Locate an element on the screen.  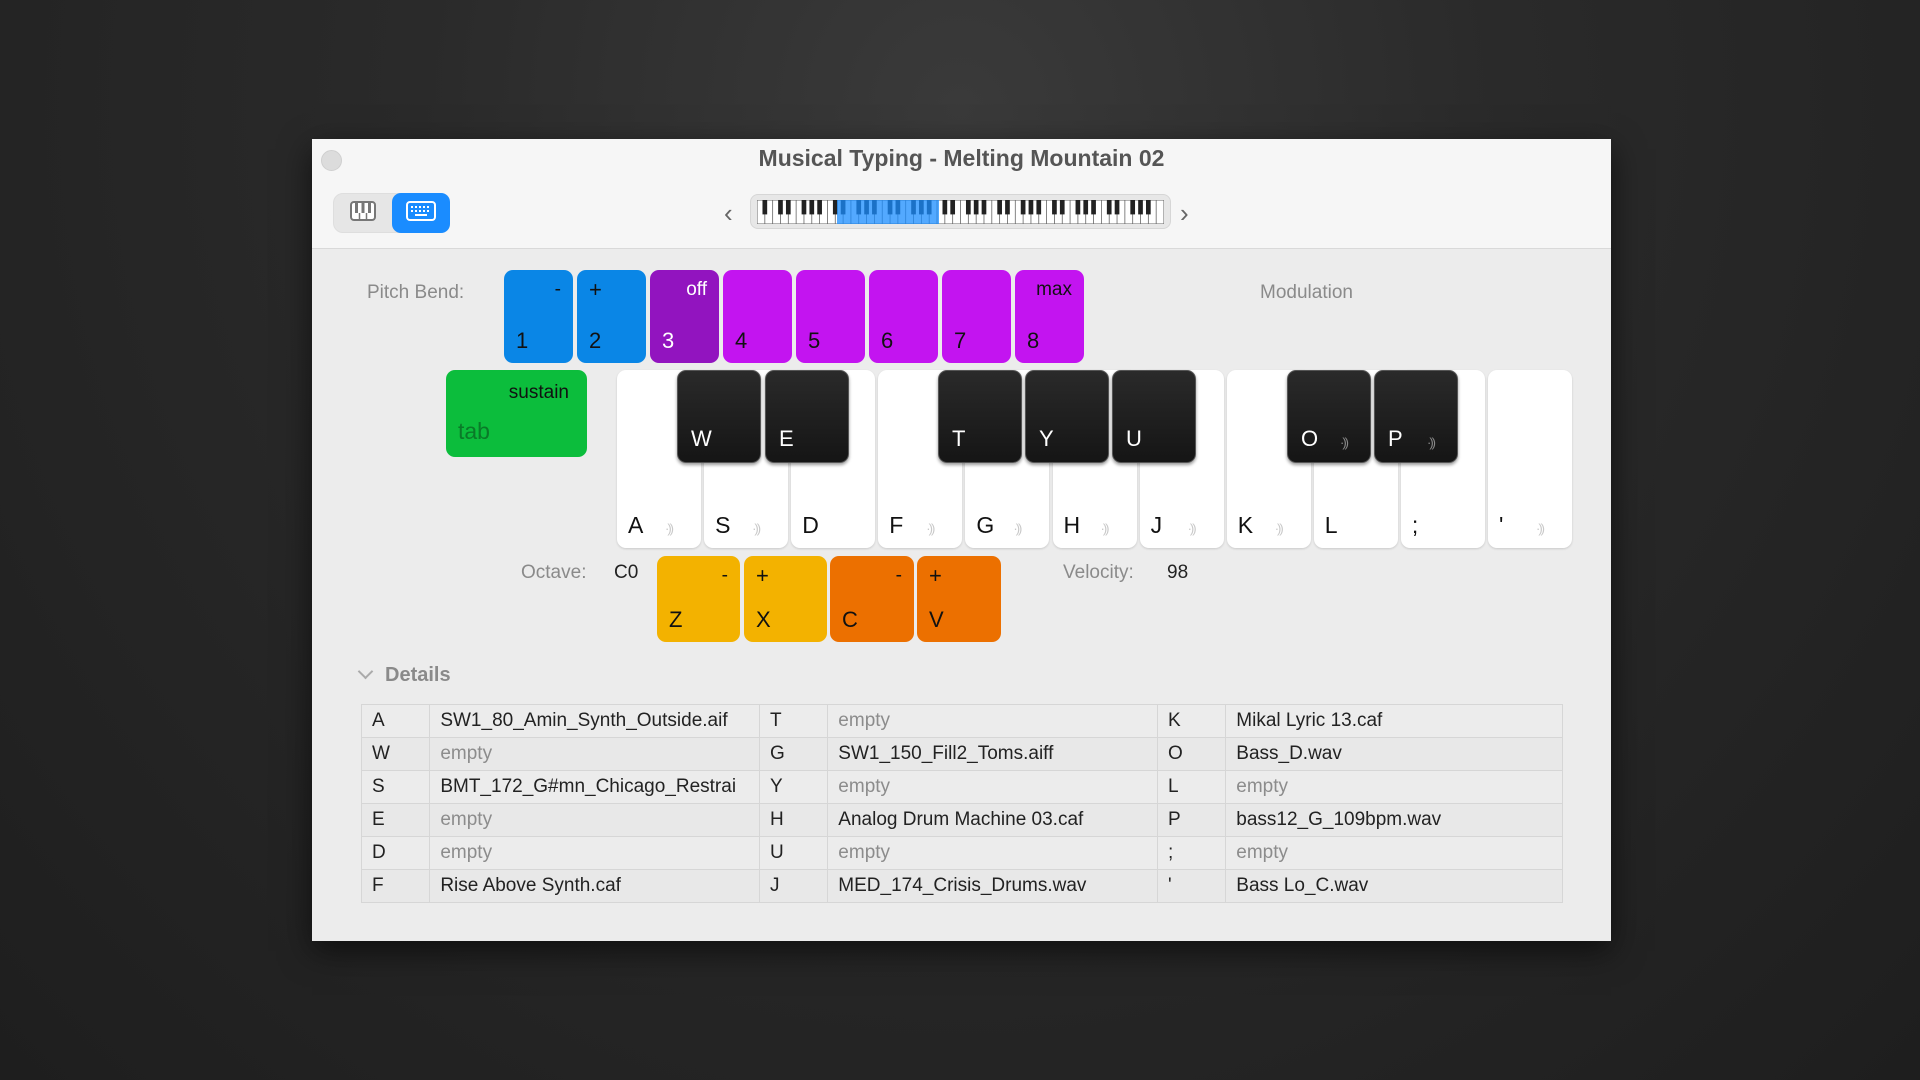
octave-label: Octave: is located at coordinates (554, 572).